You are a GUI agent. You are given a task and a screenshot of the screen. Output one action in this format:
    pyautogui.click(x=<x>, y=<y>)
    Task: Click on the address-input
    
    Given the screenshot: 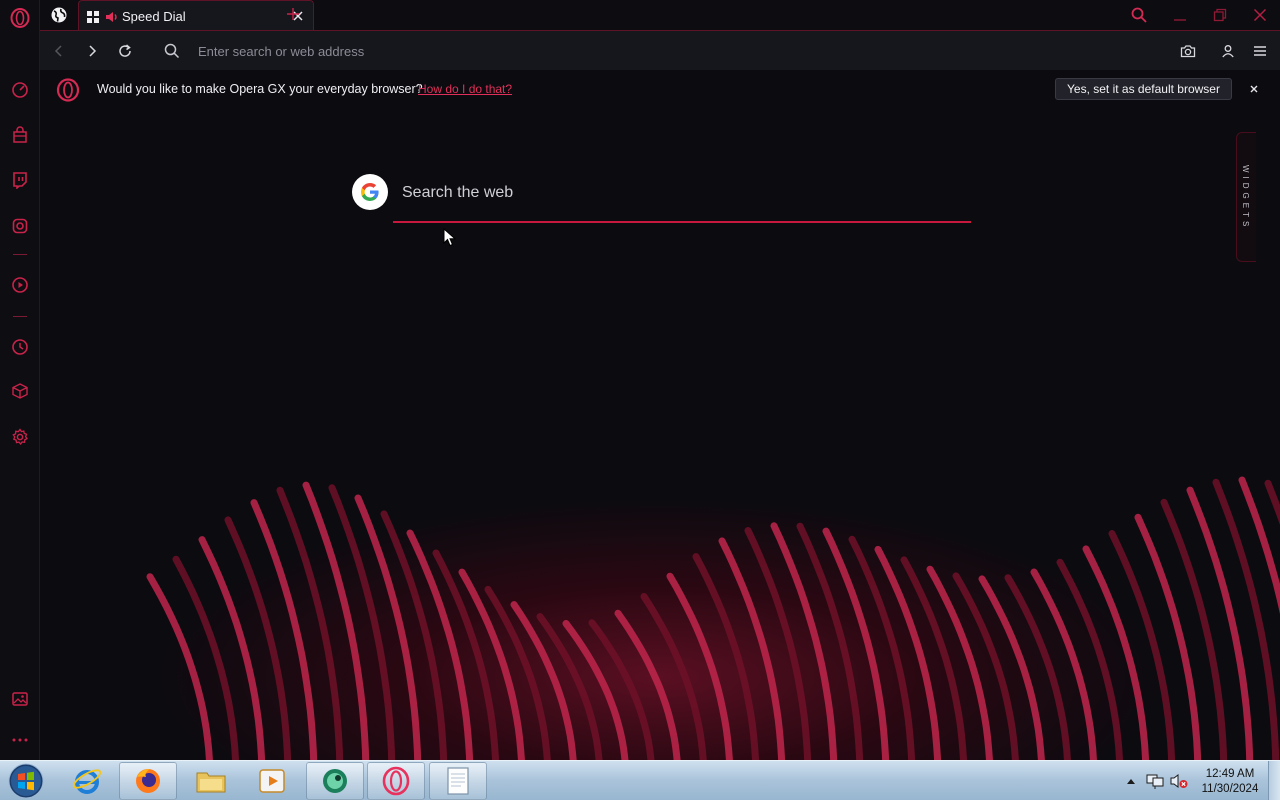 What is the action you would take?
    pyautogui.click(x=448, y=51)
    